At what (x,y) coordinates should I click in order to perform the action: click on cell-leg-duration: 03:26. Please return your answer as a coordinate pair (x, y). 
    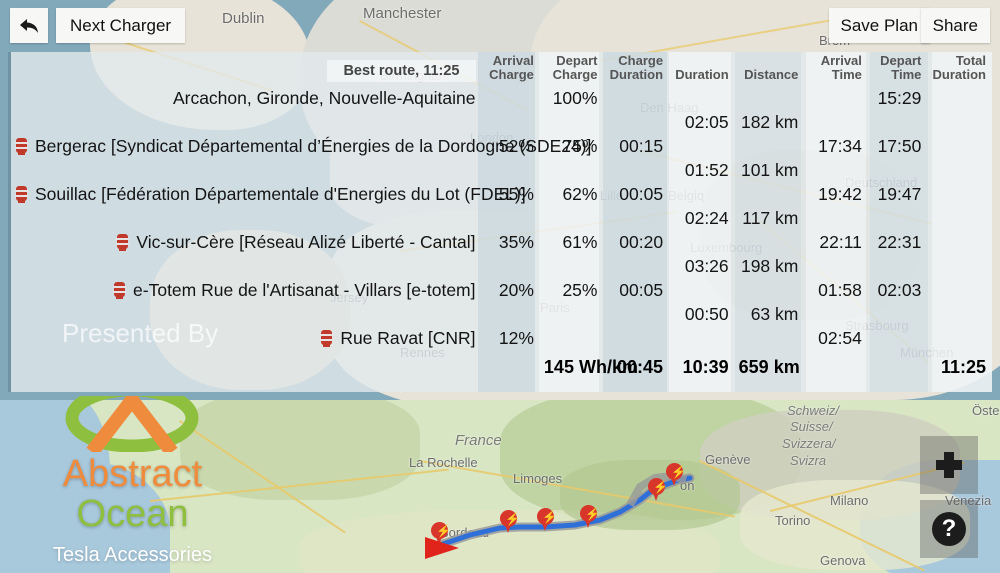
    Looking at the image, I should click on (706, 266).